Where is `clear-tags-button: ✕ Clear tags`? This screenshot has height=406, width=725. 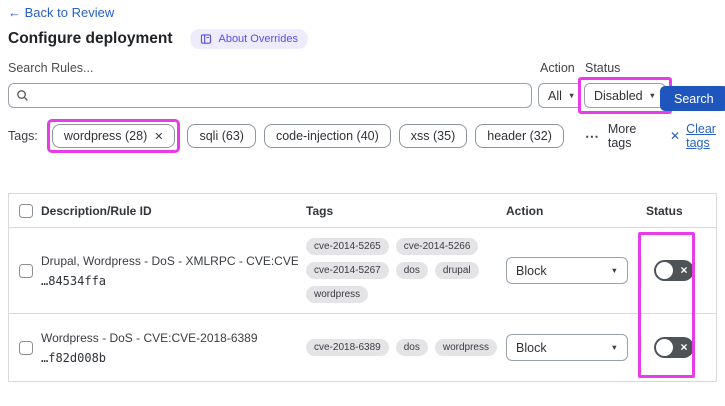 clear-tags-button: ✕ Clear tags is located at coordinates (697, 136).